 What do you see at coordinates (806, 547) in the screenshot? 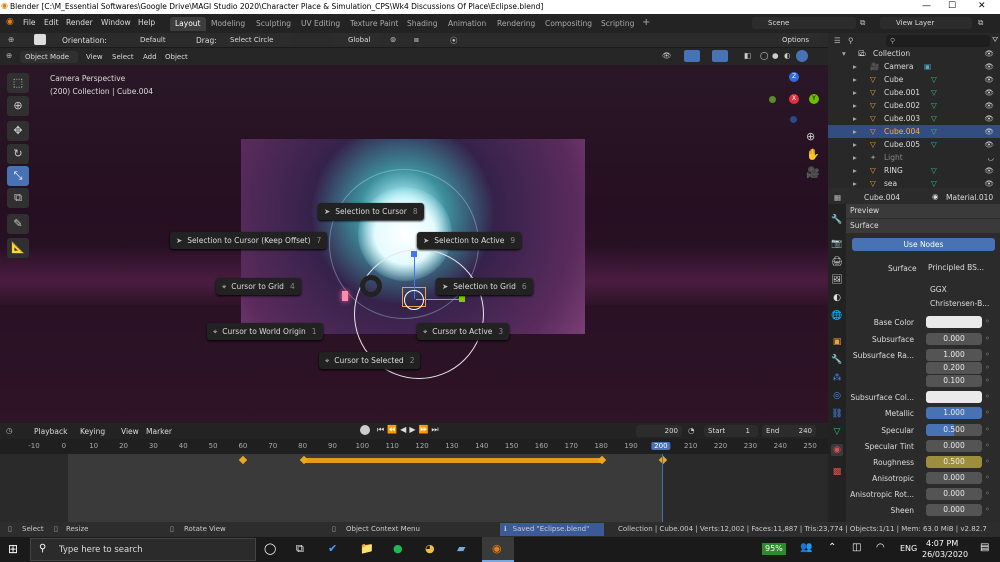
I see `people-icon: 👥` at bounding box center [806, 547].